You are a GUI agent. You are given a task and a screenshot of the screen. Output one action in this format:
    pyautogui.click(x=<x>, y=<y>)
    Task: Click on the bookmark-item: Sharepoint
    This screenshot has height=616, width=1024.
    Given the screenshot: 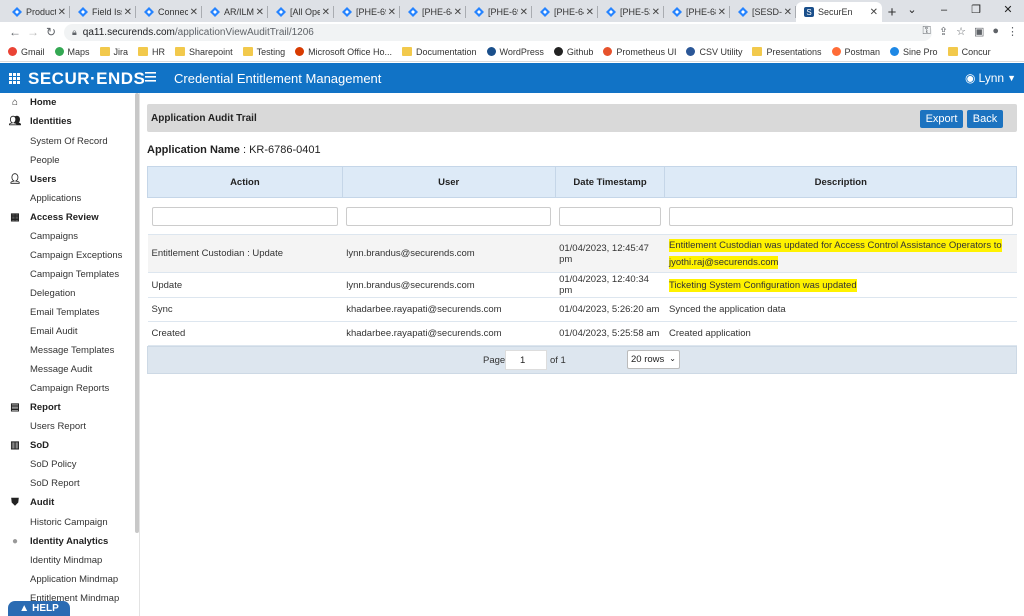 What is the action you would take?
    pyautogui.click(x=204, y=52)
    